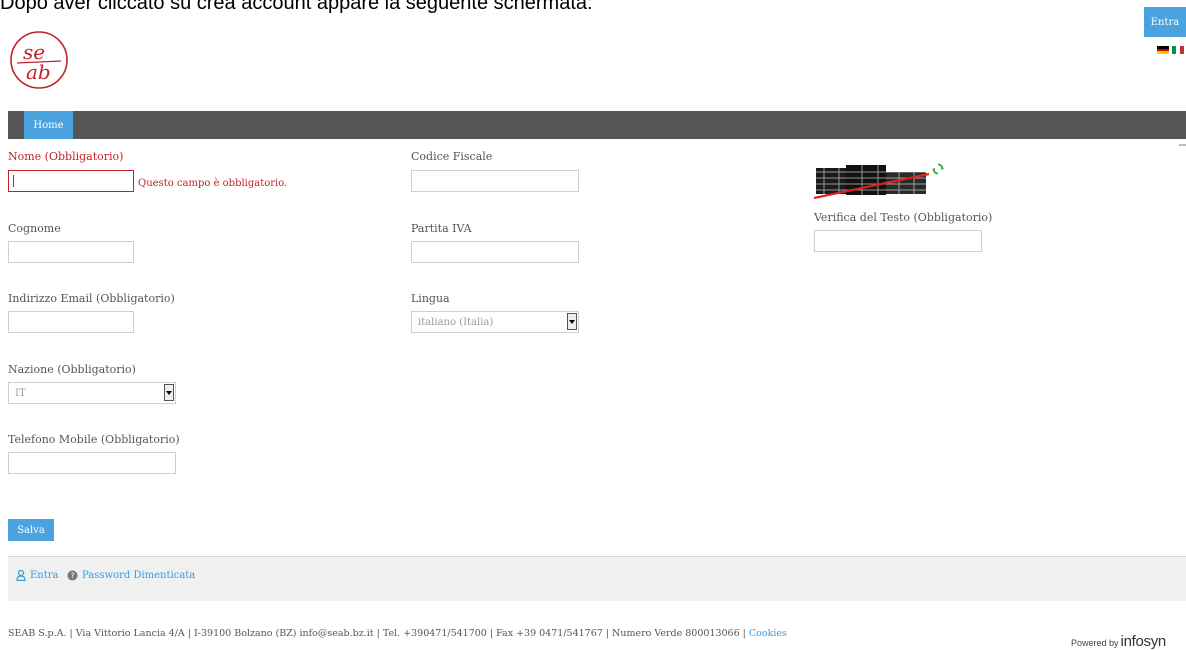 The width and height of the screenshot is (1186, 650). I want to click on footer-forgot-password-label: Password Dimenticata, so click(139, 575).